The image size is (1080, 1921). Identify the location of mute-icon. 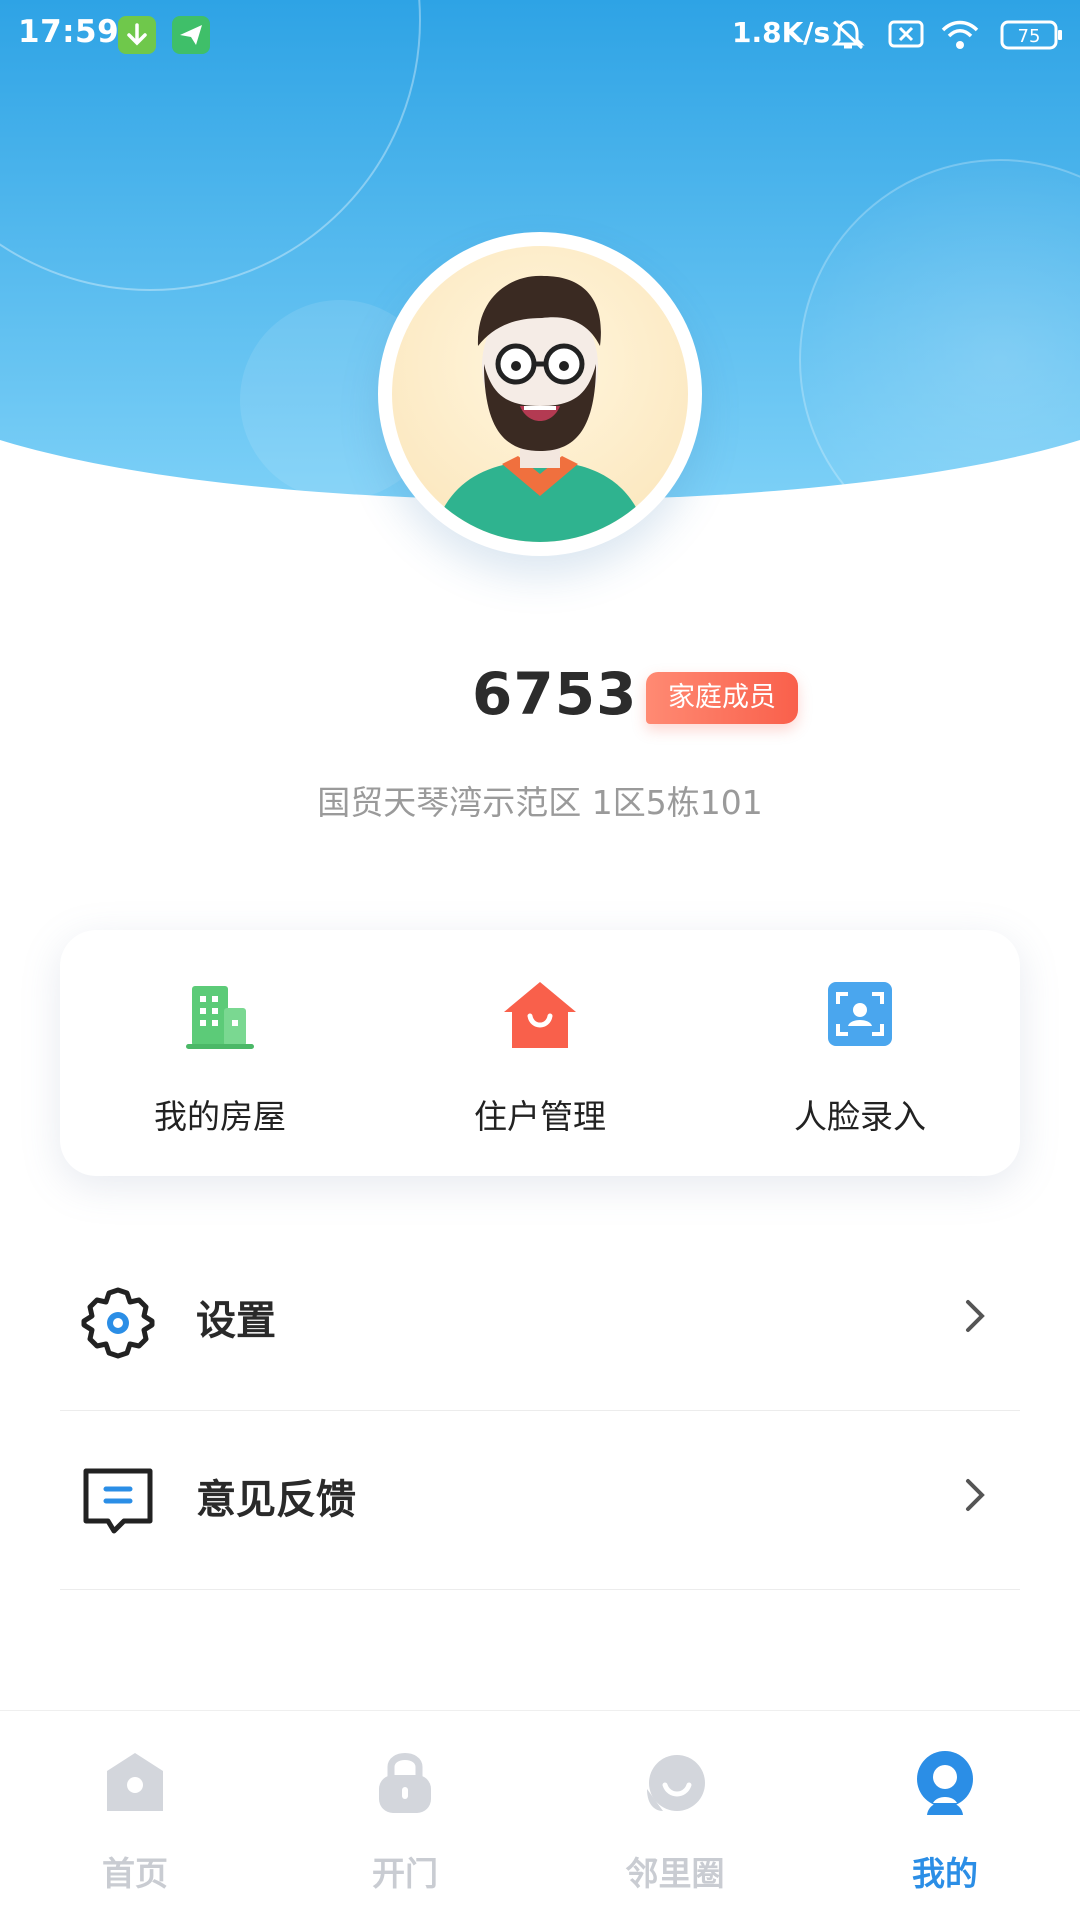
(848, 37).